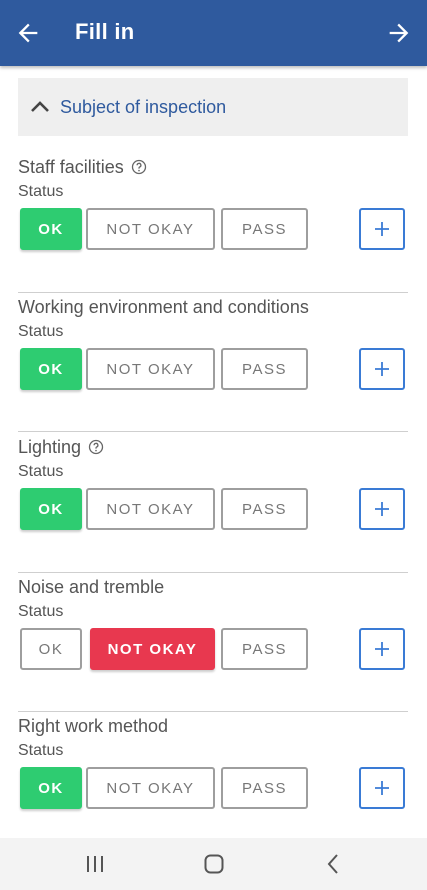 This screenshot has width=427, height=890. What do you see at coordinates (213, 205) in the screenshot?
I see `inspection-item-staff-facilities: Staff facilities Status OK NOT OKAY PASS` at bounding box center [213, 205].